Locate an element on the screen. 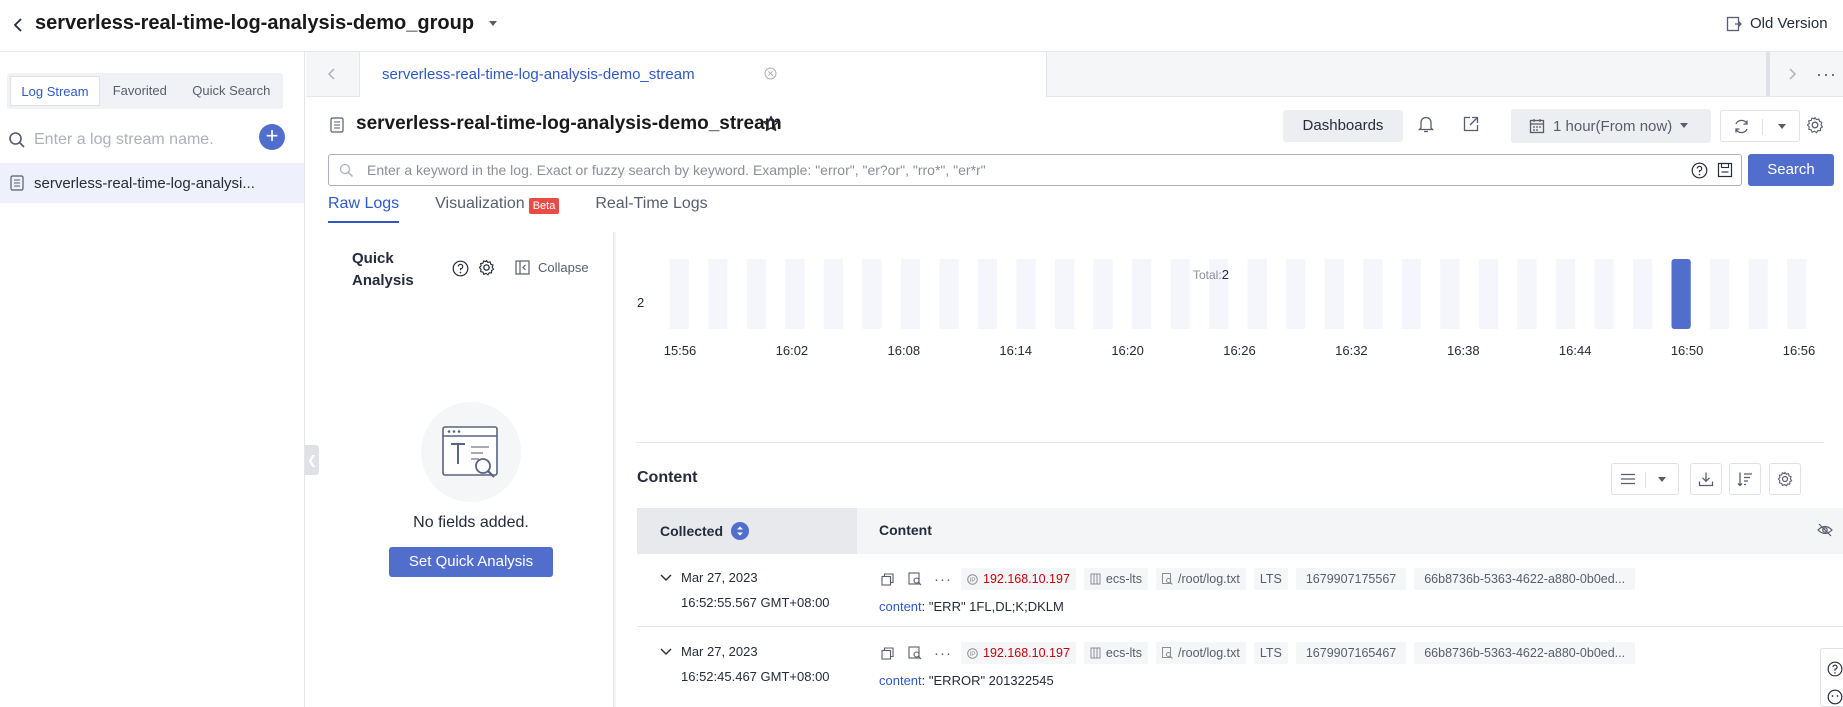 This screenshot has width=1843, height=707. host-icon is located at coordinates (1095, 653).